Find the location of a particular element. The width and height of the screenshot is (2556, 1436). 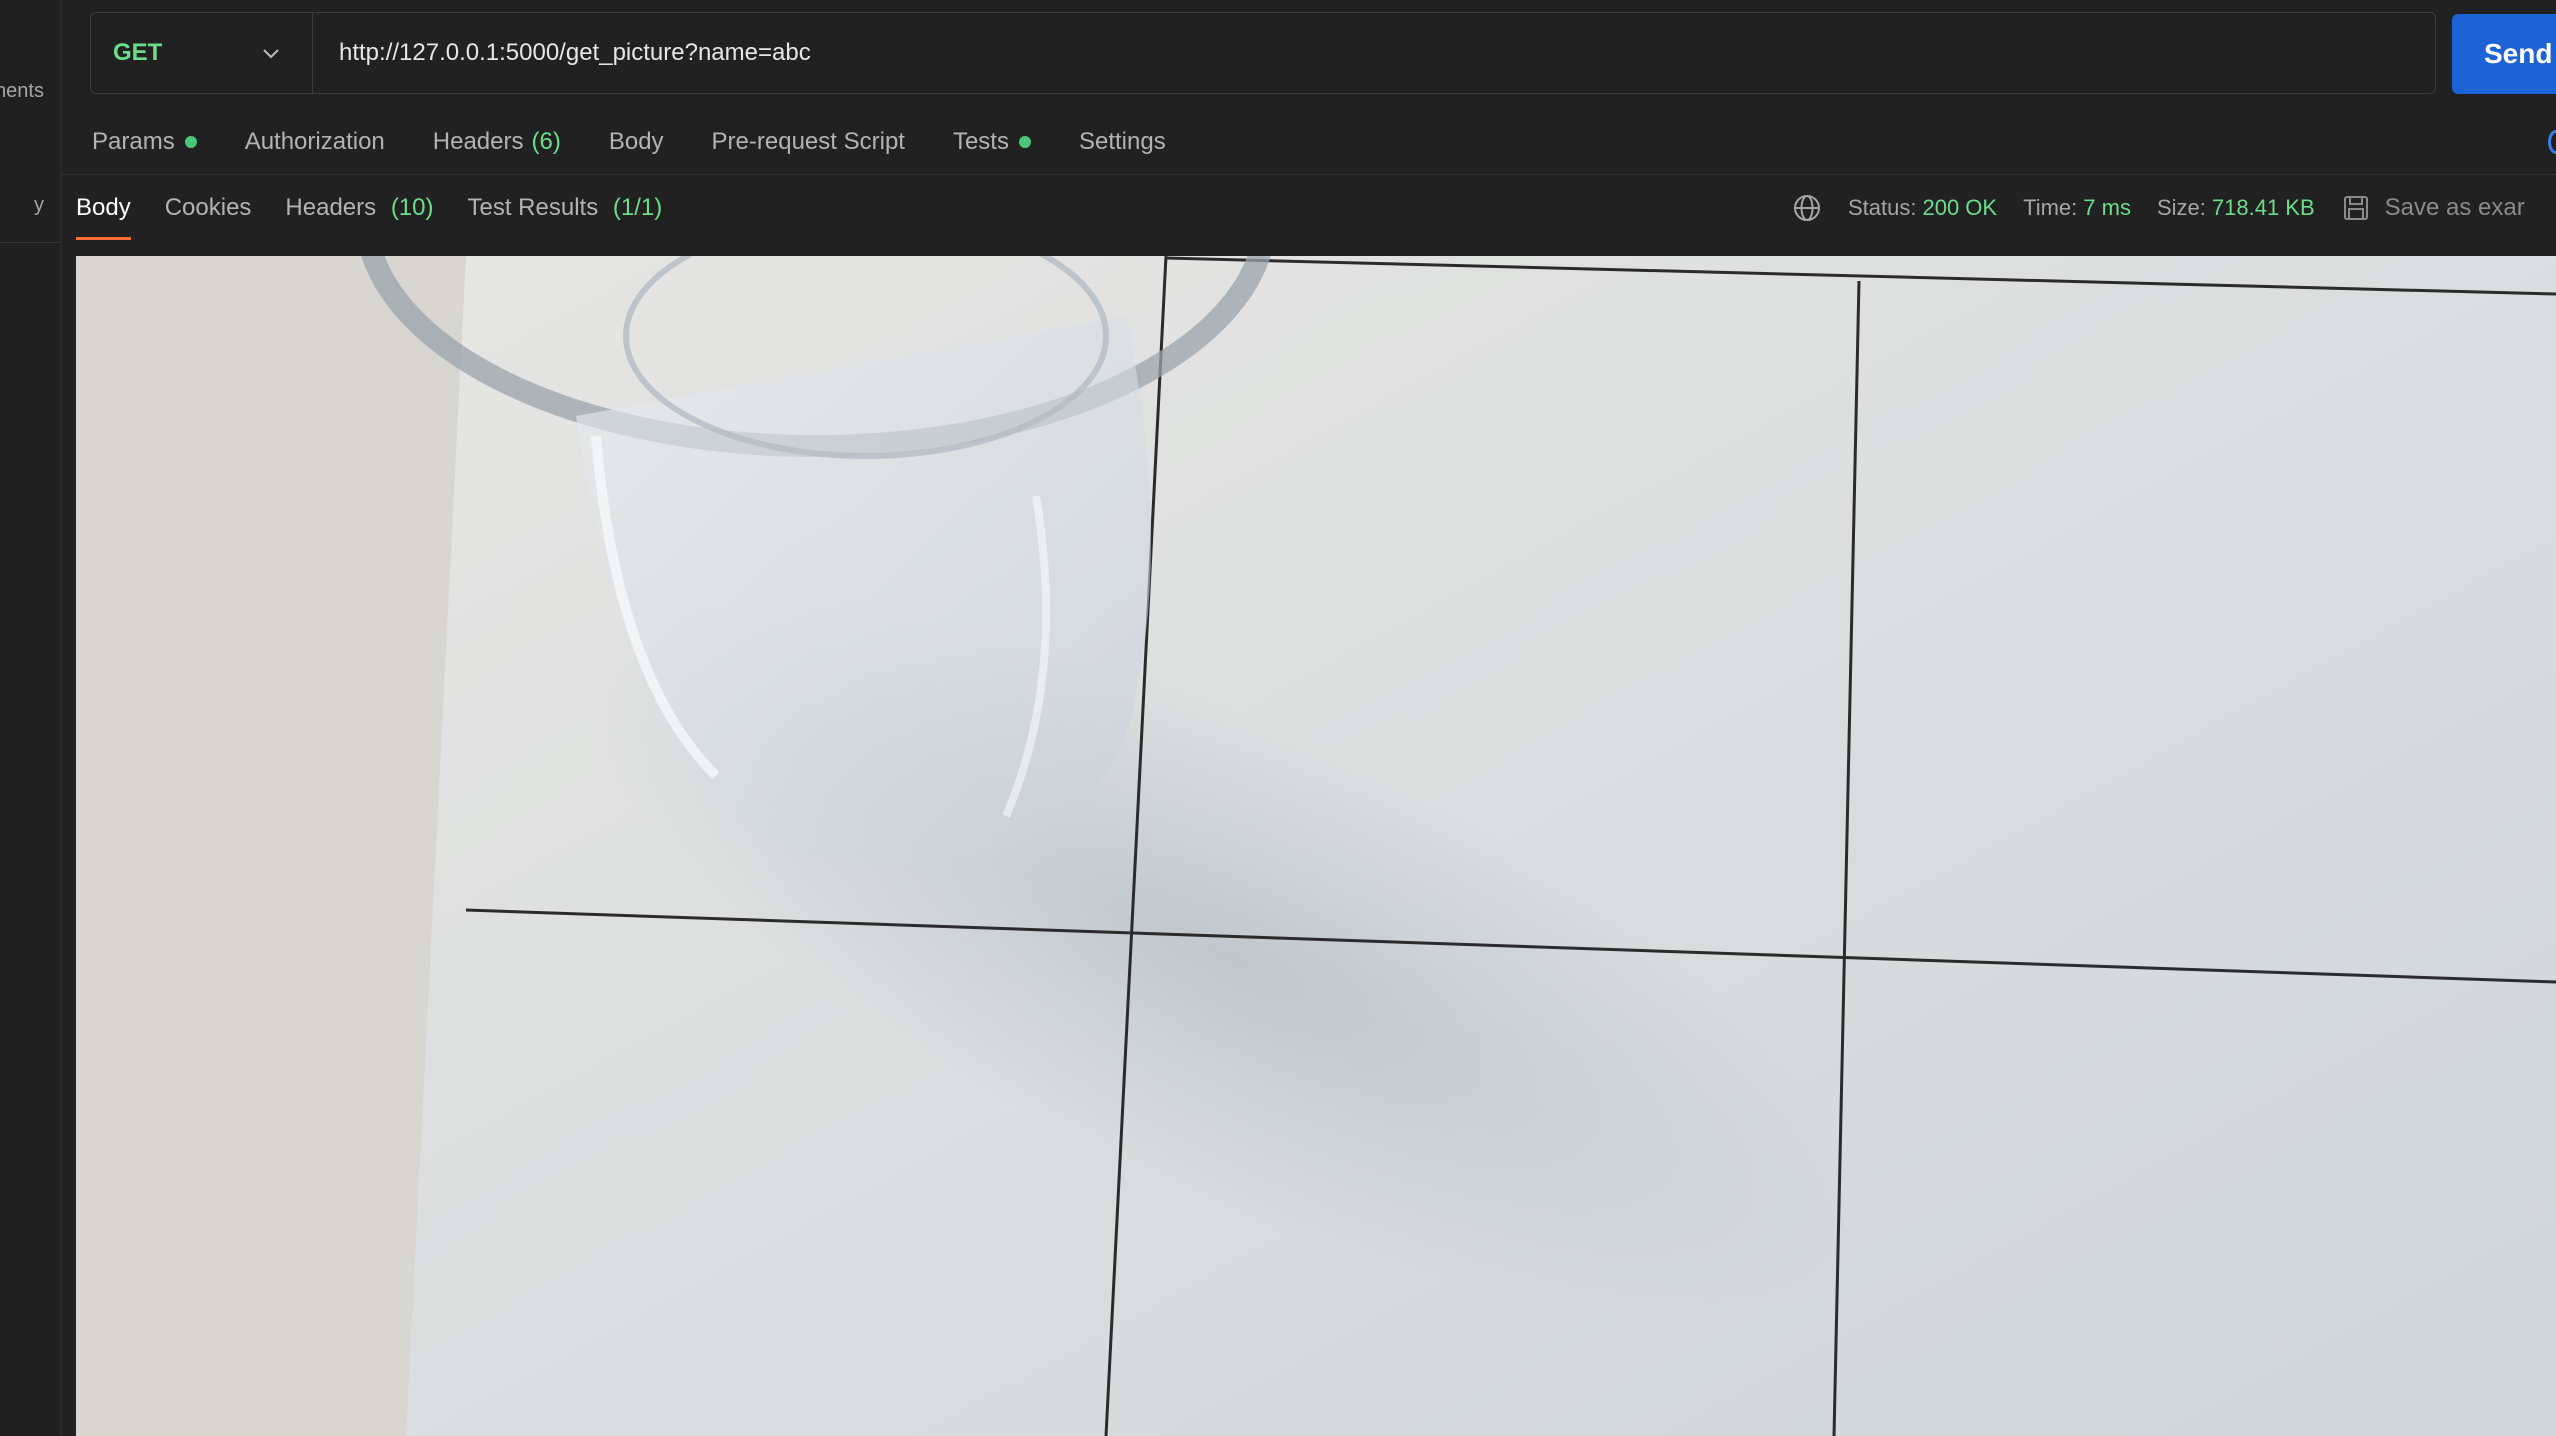

size-value: 718.41 KB is located at coordinates (2263, 208).